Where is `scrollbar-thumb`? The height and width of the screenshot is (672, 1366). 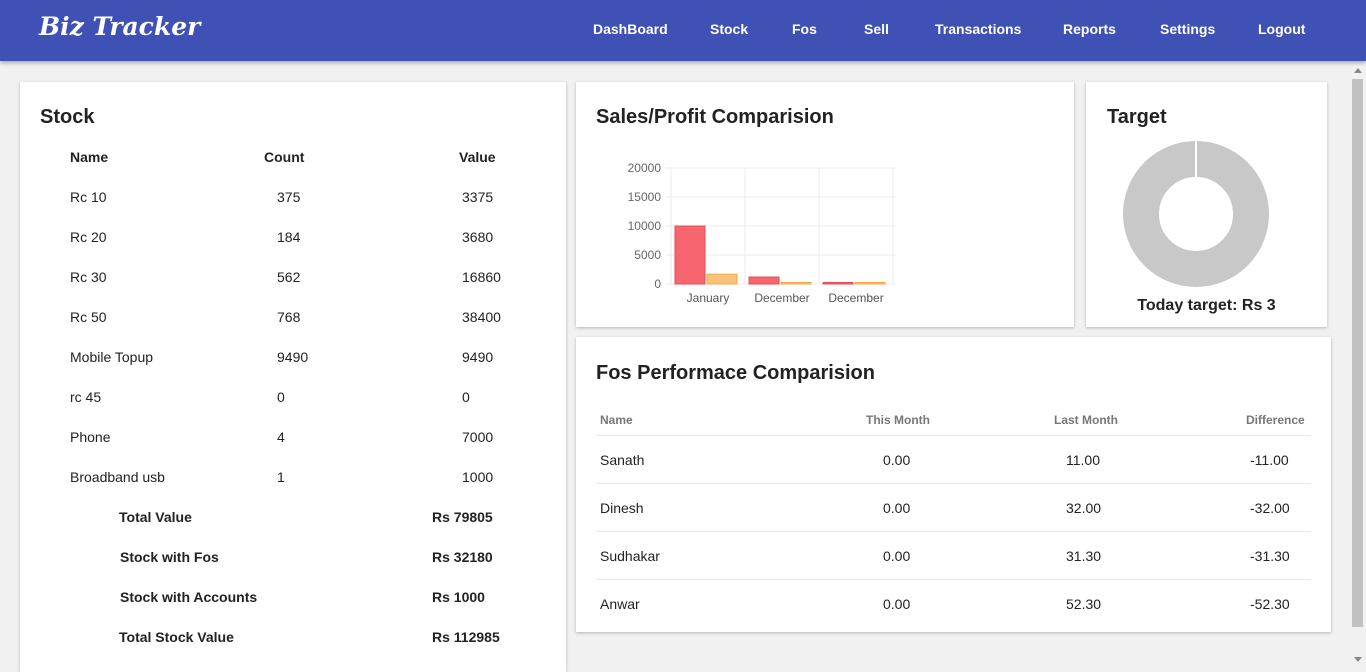 scrollbar-thumb is located at coordinates (1357, 353).